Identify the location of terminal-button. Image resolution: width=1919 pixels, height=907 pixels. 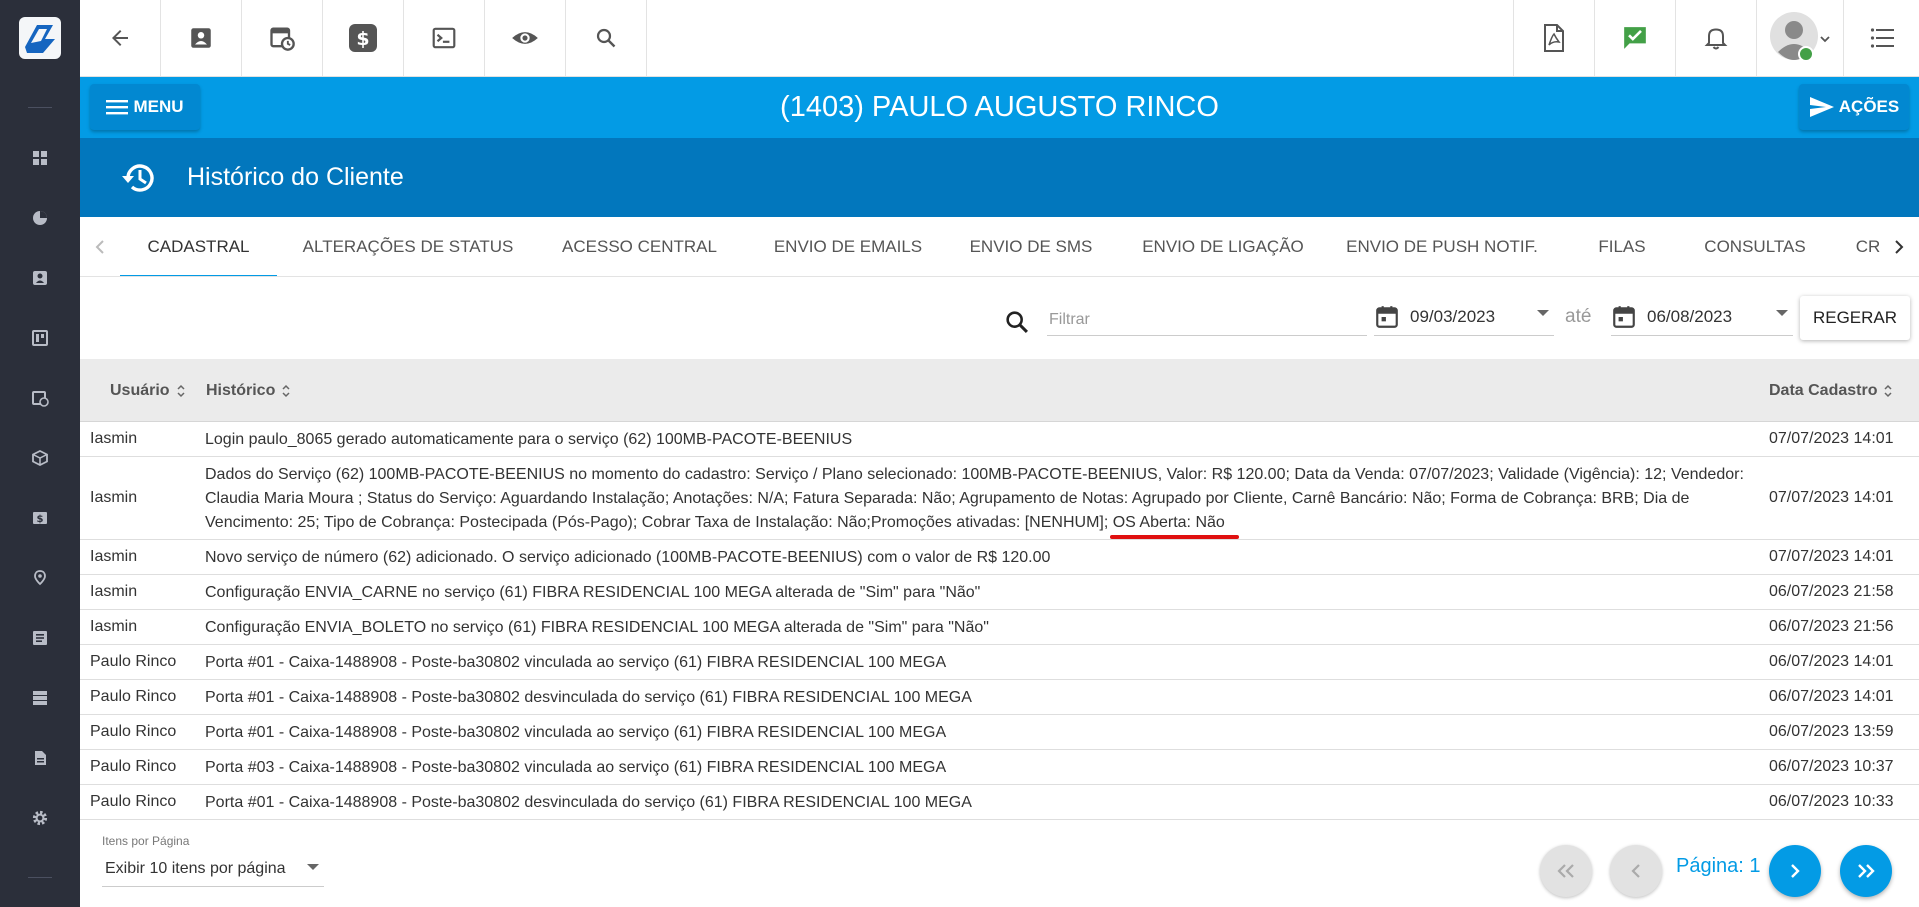
(444, 38).